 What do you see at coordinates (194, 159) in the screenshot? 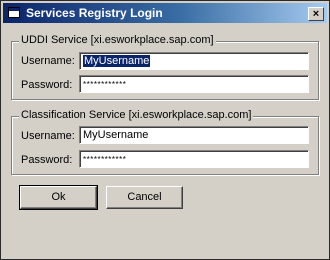
I see `classification-password-input: ************` at bounding box center [194, 159].